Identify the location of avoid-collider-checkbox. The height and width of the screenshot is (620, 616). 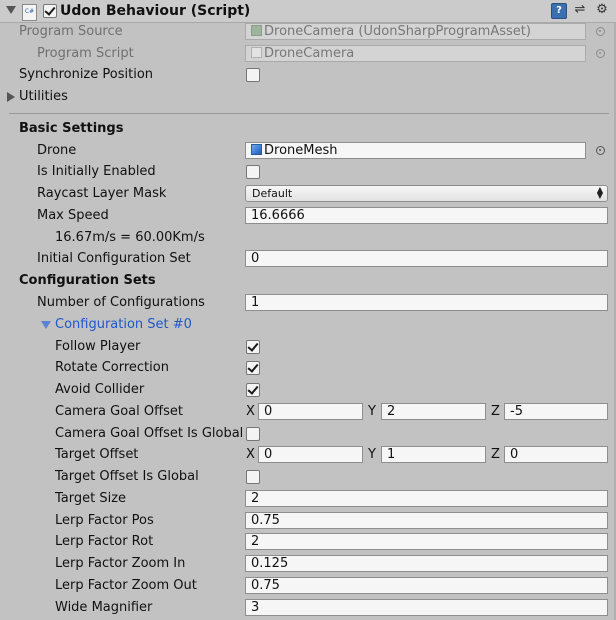
(253, 390).